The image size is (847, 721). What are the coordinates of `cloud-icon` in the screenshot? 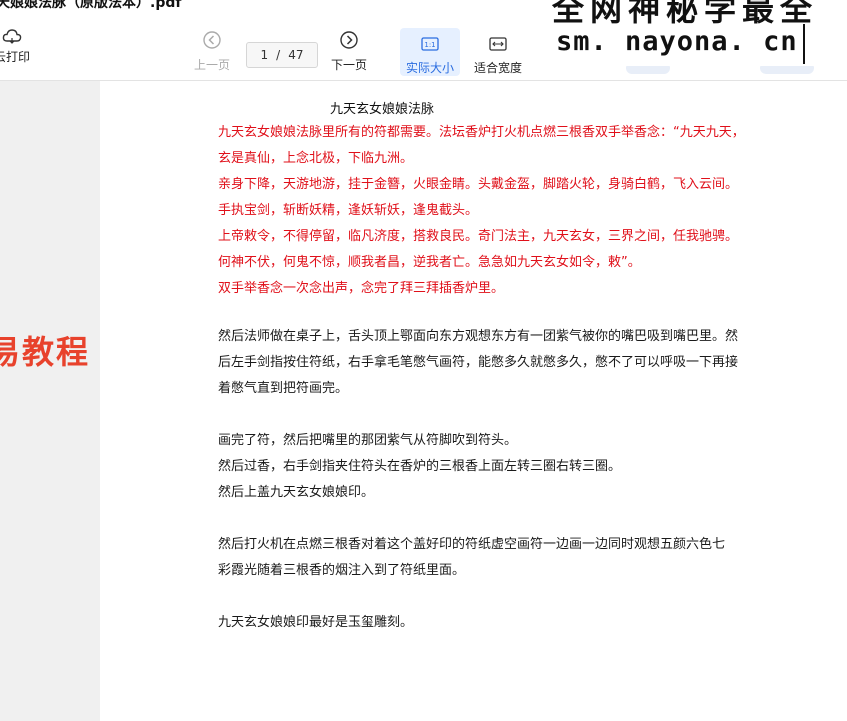 It's located at (12, 36).